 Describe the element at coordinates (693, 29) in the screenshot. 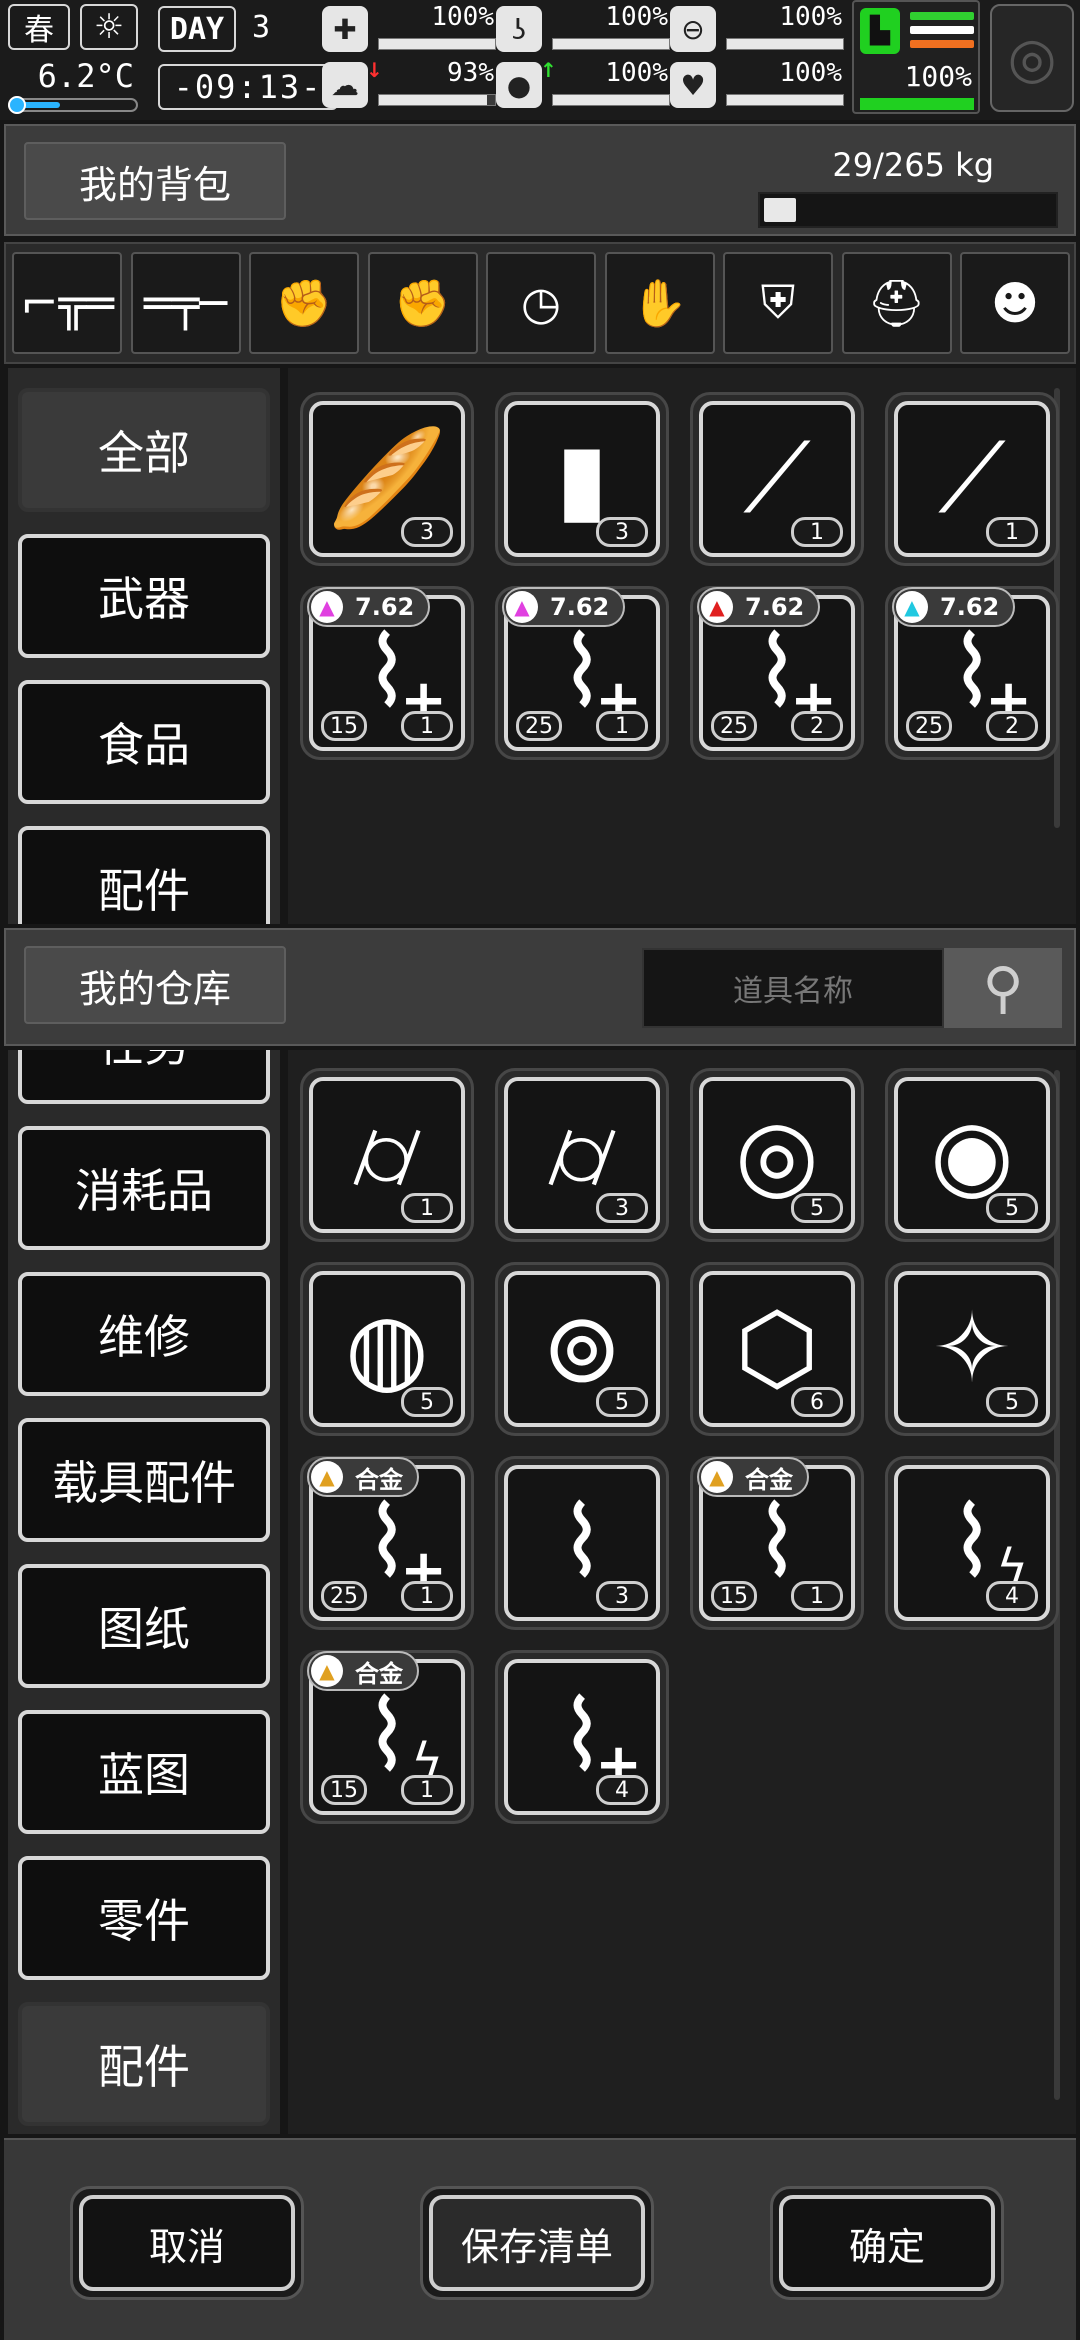

I see `bladder-icon: ⊖` at that location.